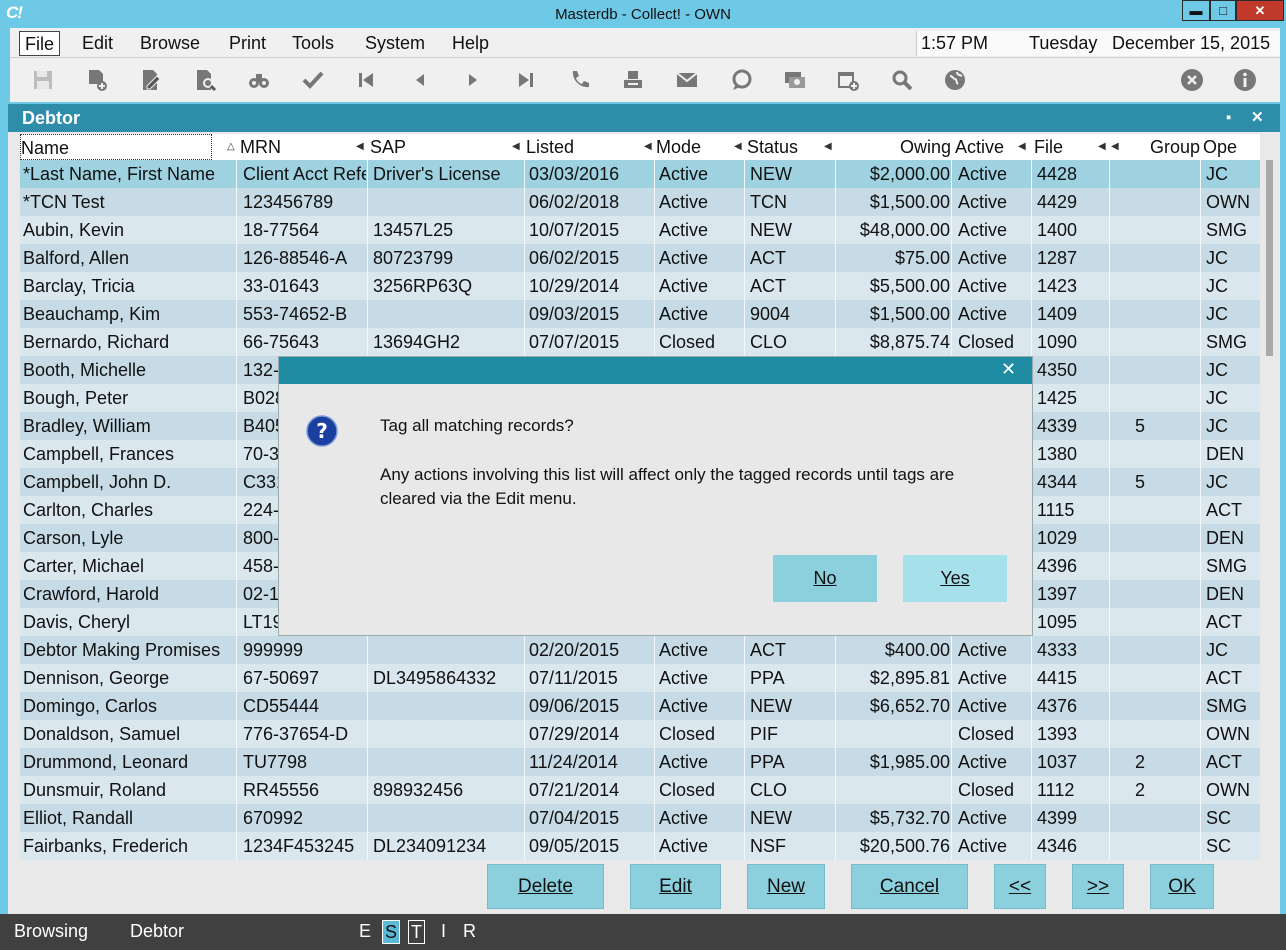 The image size is (1286, 950). What do you see at coordinates (909, 202) in the screenshot?
I see `cell-owing: $1,500.00` at bounding box center [909, 202].